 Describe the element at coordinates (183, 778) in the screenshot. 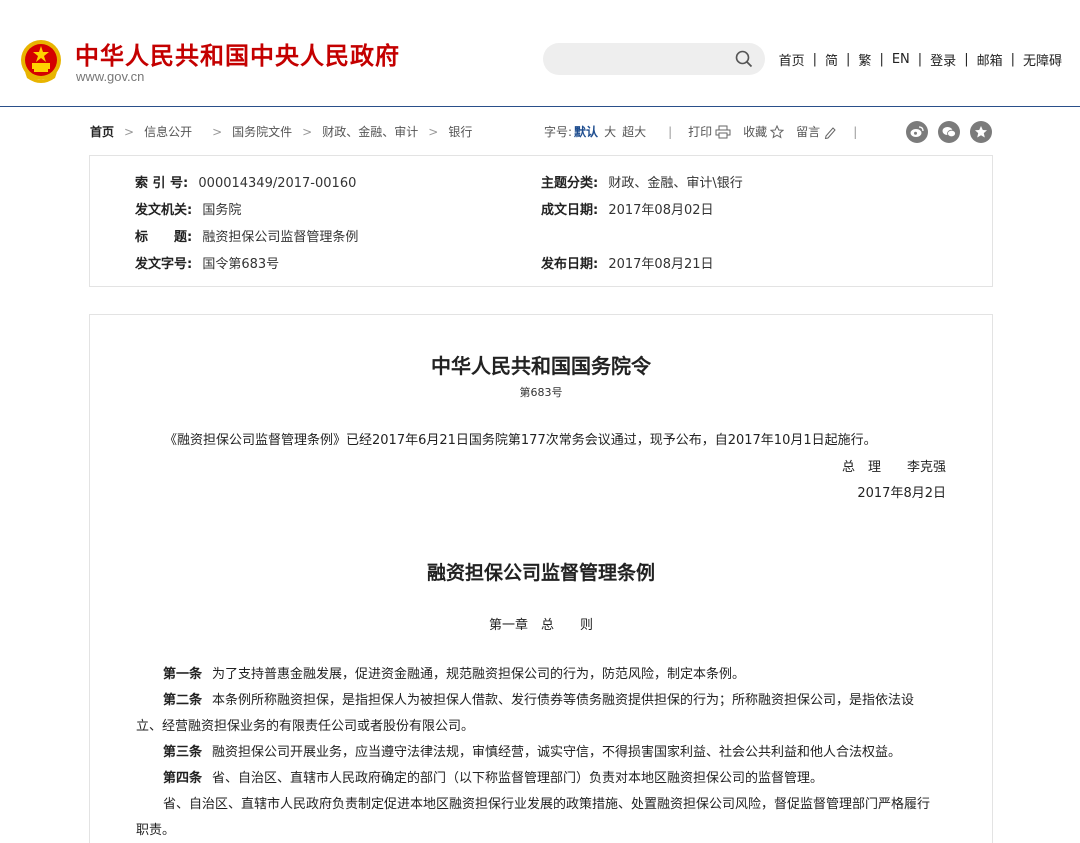

I see `article-4-label: 第四条` at that location.